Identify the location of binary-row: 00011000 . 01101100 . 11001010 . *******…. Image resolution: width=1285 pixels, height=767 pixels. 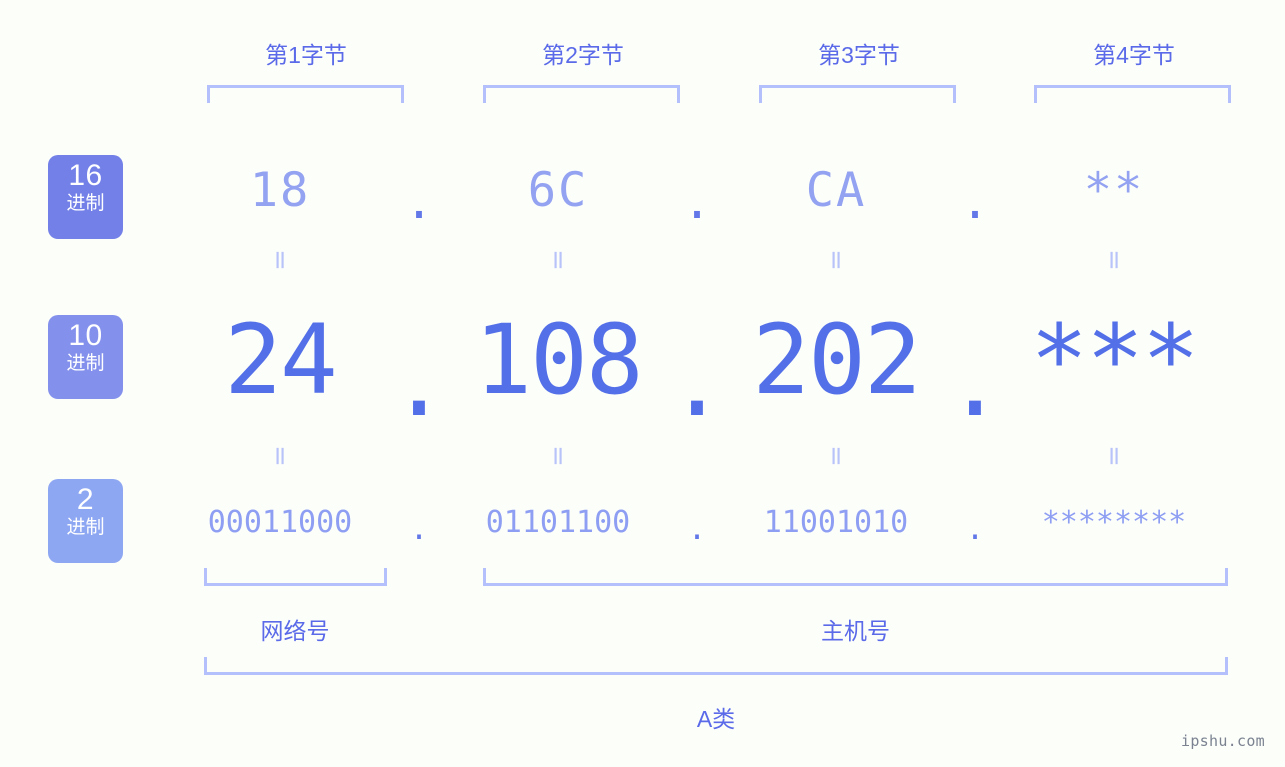
(717, 522).